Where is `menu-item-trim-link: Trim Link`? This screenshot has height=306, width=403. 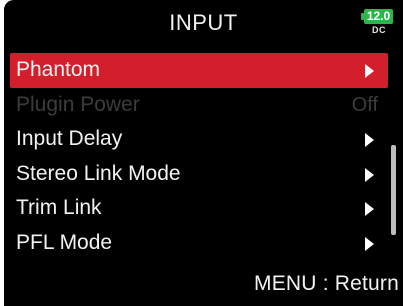
menu-item-trim-link: Trim Link is located at coordinates (199, 208).